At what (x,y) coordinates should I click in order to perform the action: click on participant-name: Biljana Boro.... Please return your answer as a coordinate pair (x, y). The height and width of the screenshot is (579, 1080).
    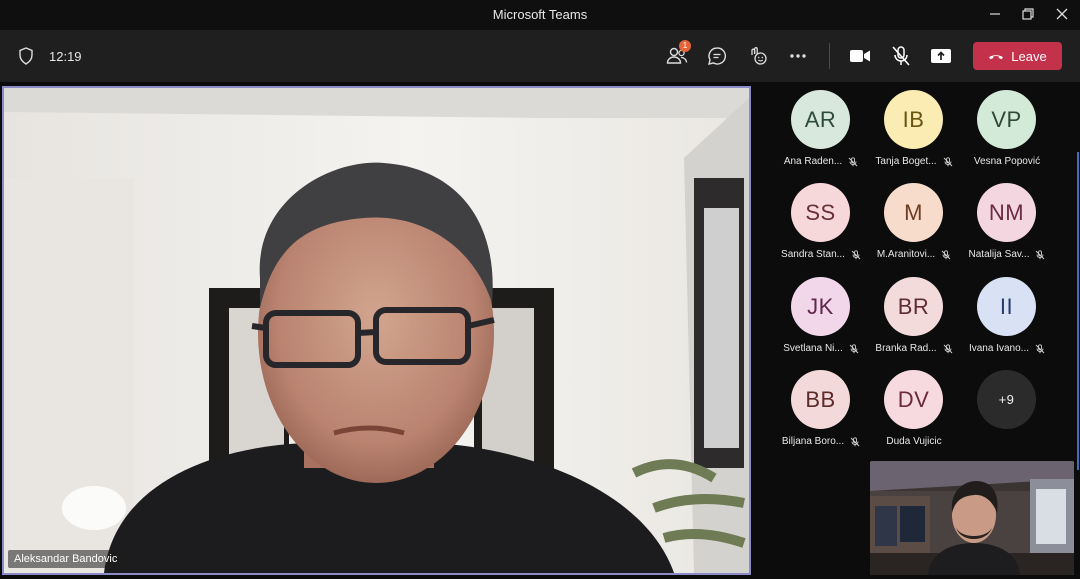
    Looking at the image, I should click on (813, 441).